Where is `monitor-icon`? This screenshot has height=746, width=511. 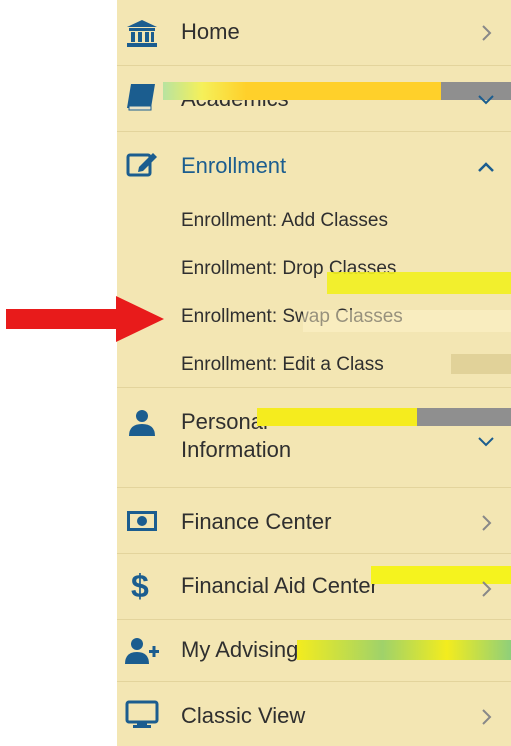 monitor-icon is located at coordinates (142, 714).